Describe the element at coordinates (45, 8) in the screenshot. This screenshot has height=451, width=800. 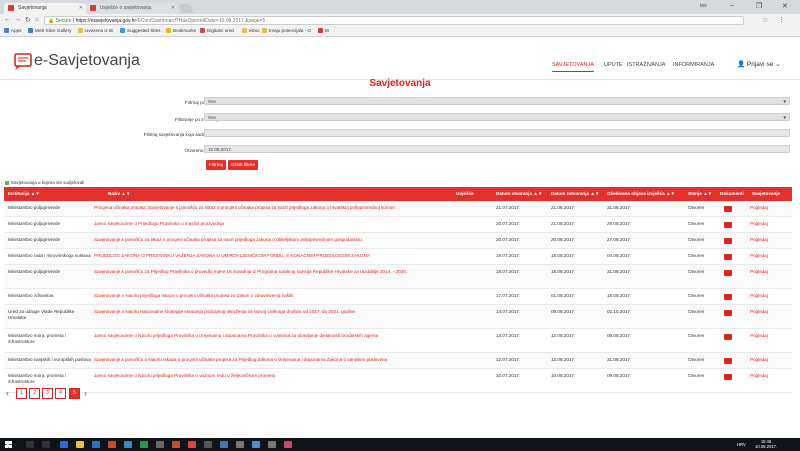
I see `browser-tab-active: Savjetovanja ✕` at that location.